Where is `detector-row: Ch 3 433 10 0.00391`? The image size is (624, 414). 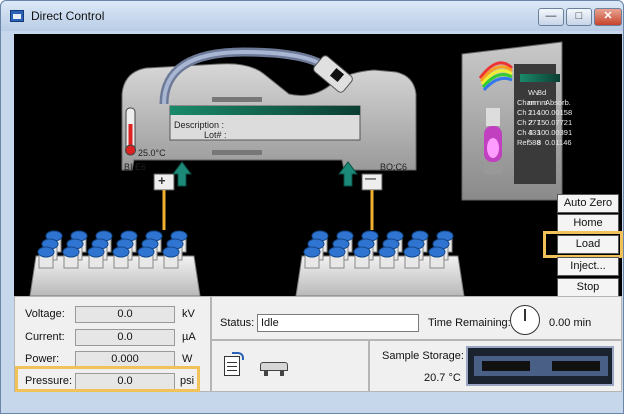
detector-row: Ch 3 433 10 0.00391 is located at coordinates (545, 132).